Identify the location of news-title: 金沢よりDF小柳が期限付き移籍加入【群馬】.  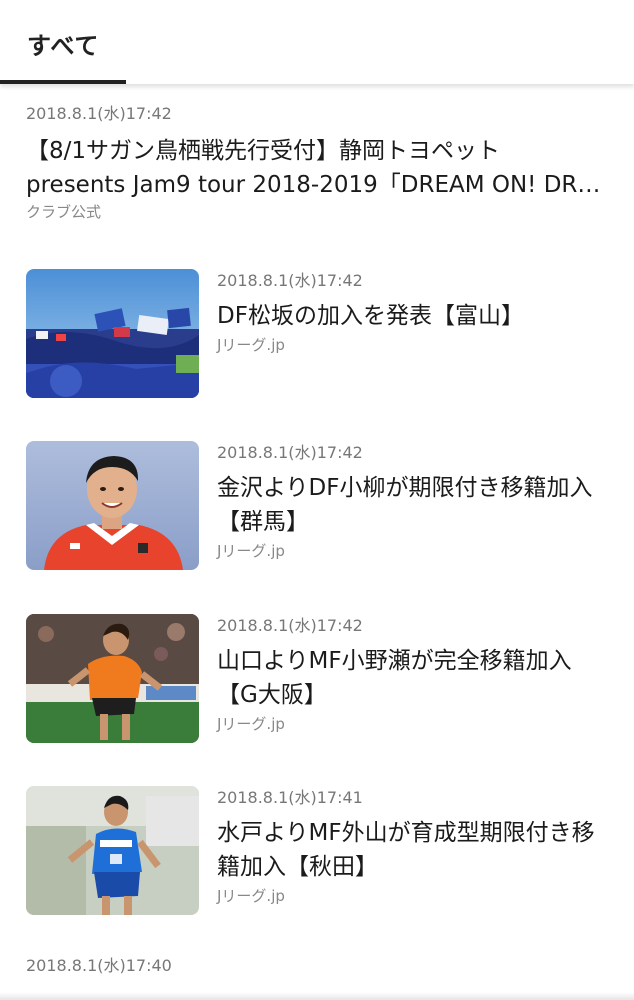
(405, 505).